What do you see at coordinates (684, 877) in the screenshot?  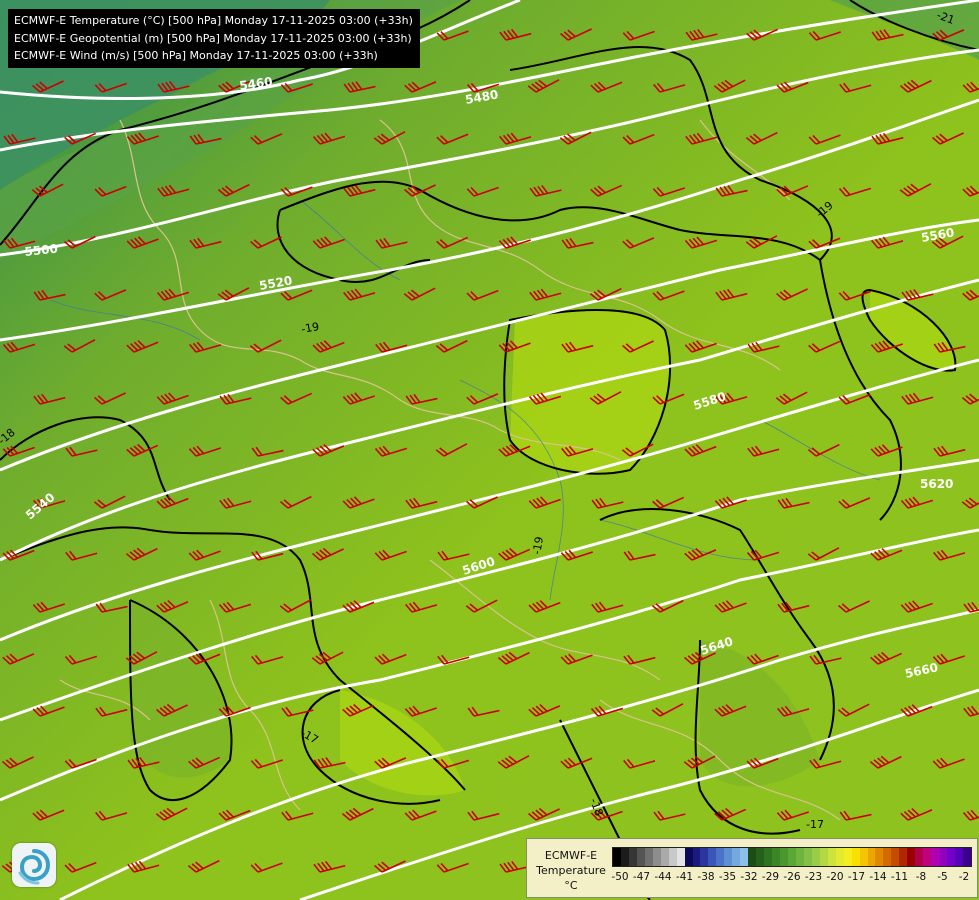 I see `legend-tick-label: -41` at bounding box center [684, 877].